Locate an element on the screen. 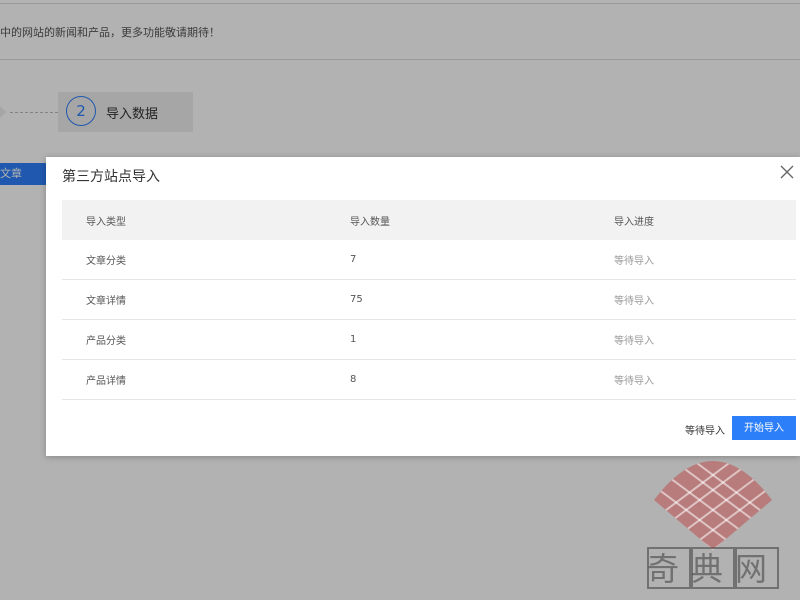 This screenshot has height=600, width=800. table-row: 产品详情 8 等待导入 is located at coordinates (429, 379).